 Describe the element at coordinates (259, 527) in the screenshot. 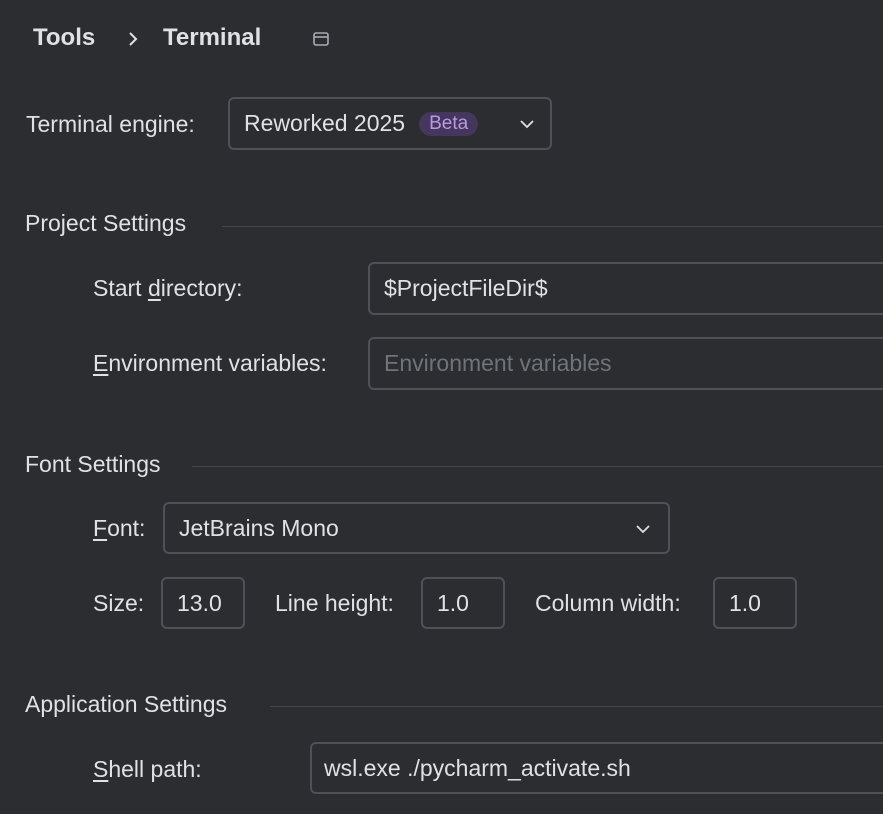

I see `font-value: JetBrains Mono` at that location.